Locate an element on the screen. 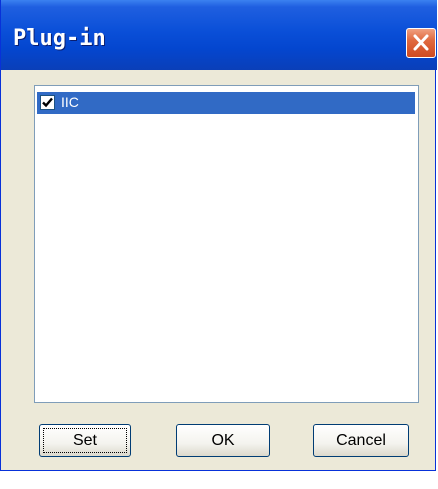 The width and height of the screenshot is (438, 489). cancel-button-label: Cancel is located at coordinates (361, 440).